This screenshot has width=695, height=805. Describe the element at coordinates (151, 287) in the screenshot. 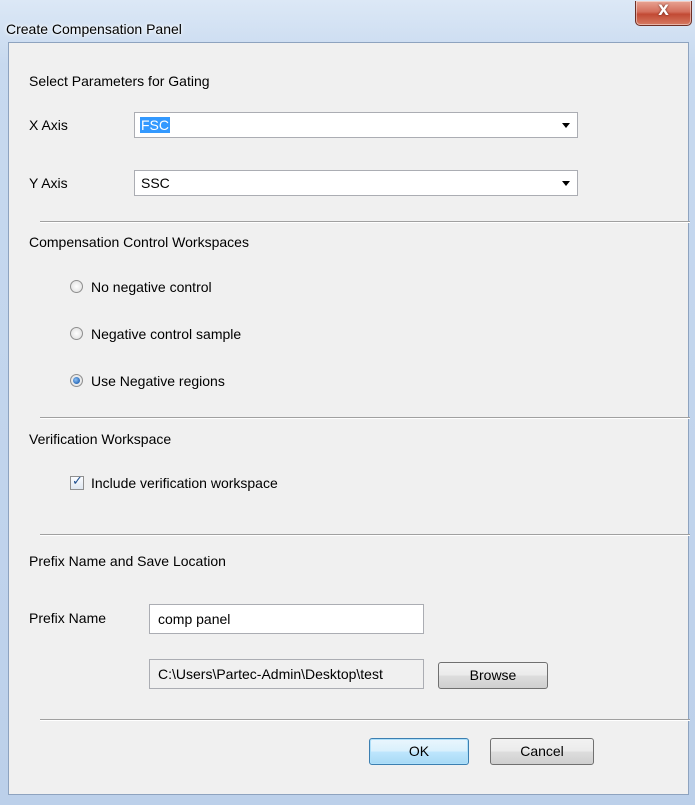

I see `radio-label: No negative control` at that location.